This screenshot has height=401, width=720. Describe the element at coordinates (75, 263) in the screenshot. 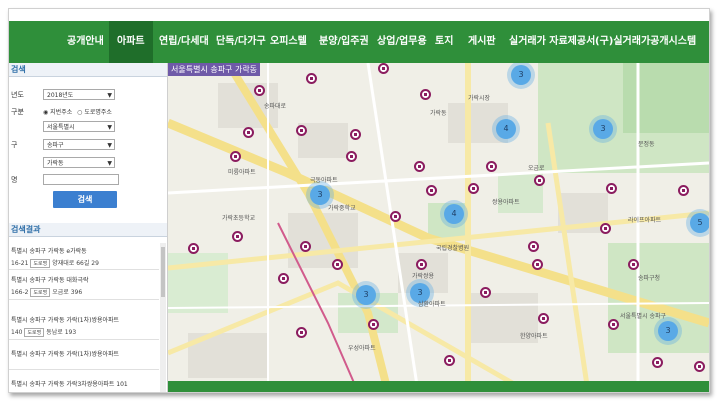

I see `result-road-address: 양재대로 66길 29` at that location.